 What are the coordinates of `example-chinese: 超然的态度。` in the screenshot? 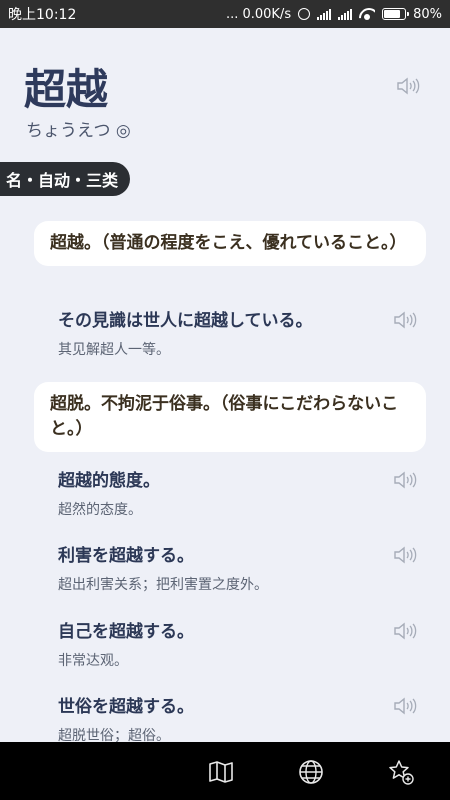 It's located at (100, 510).